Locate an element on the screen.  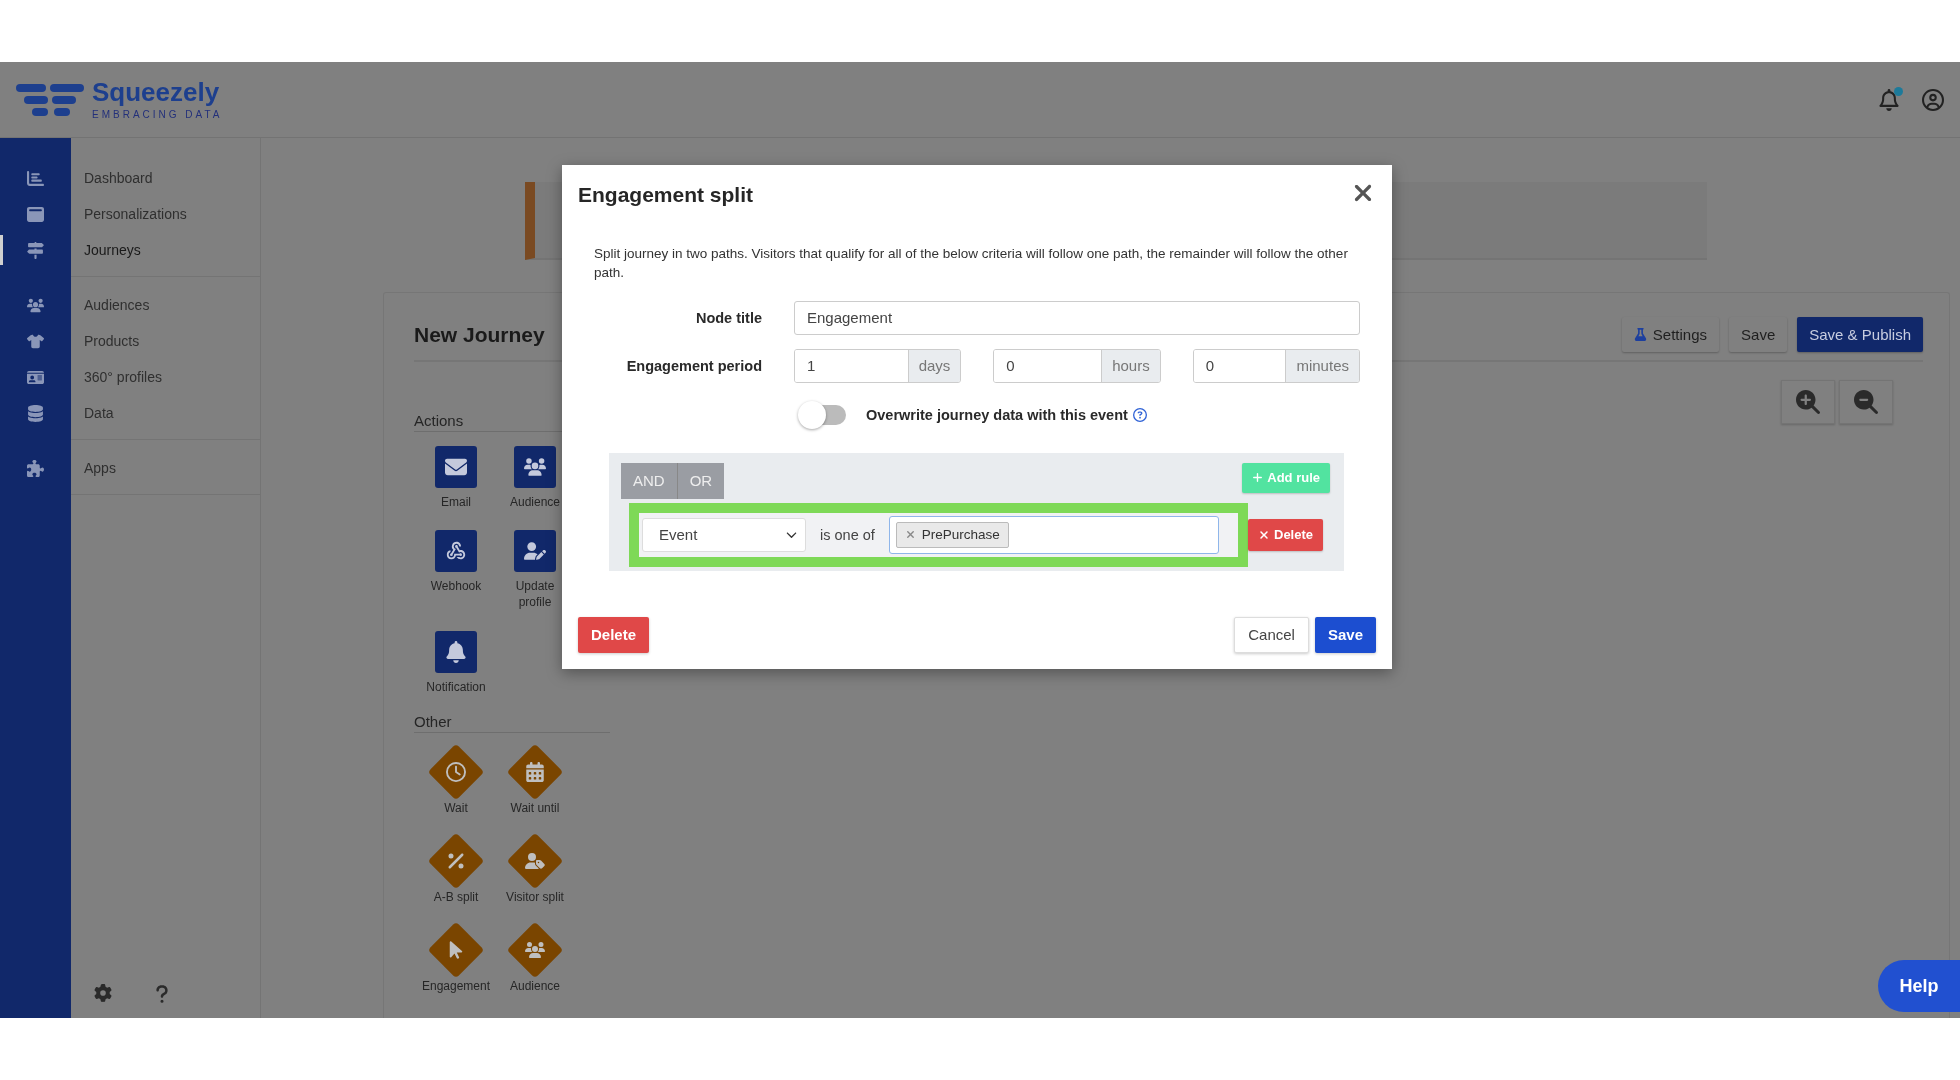
unit-label: days is located at coordinates (934, 365).